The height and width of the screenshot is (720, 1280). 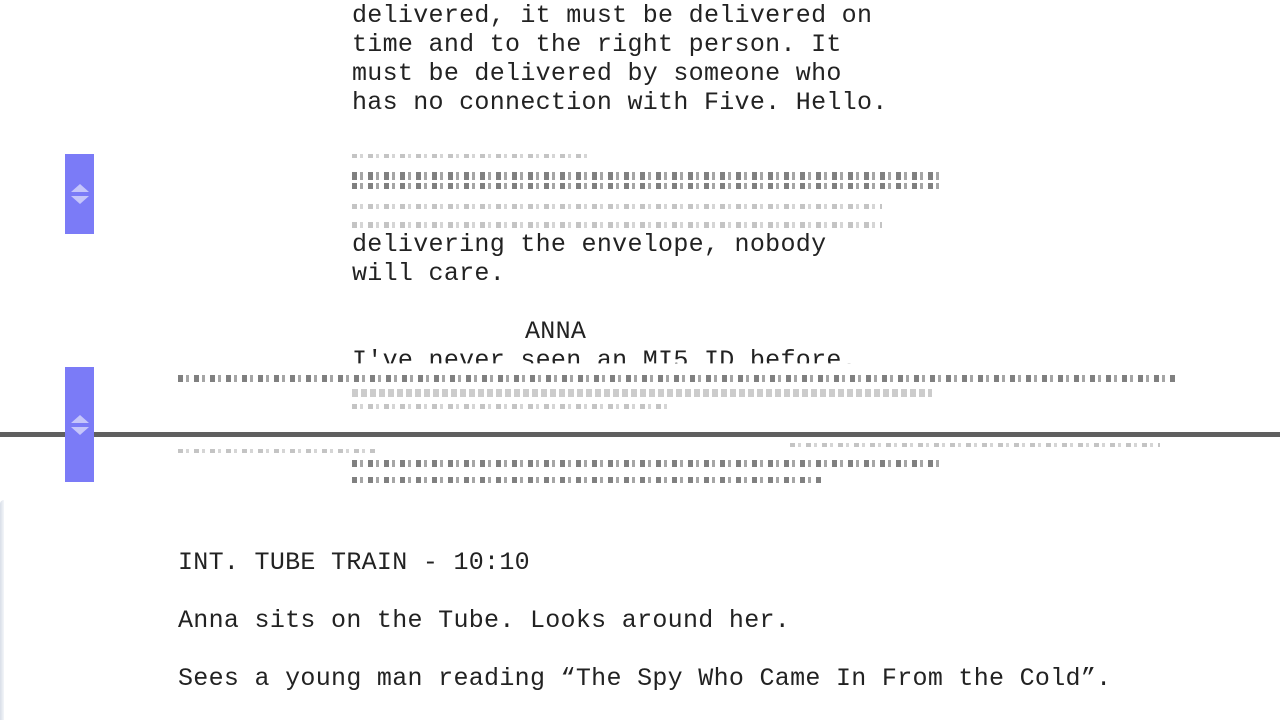 What do you see at coordinates (429, 273) in the screenshot?
I see `dialog-line: will care.` at bounding box center [429, 273].